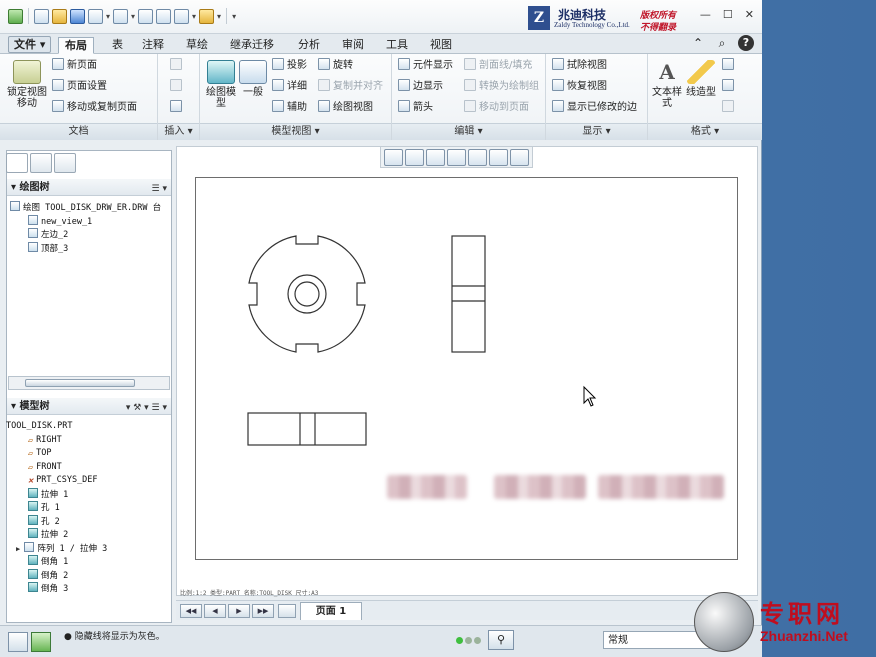 The height and width of the screenshot is (657, 876). What do you see at coordinates (58, 481) in the screenshot?
I see `tree-item: ✕ PRT_CSYS_DEF` at bounding box center [58, 481].